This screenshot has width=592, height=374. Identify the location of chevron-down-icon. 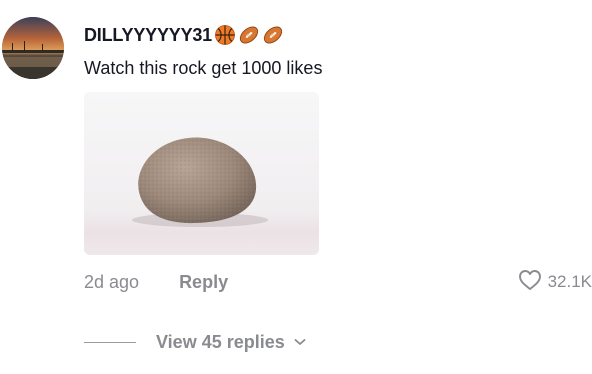
(300, 342).